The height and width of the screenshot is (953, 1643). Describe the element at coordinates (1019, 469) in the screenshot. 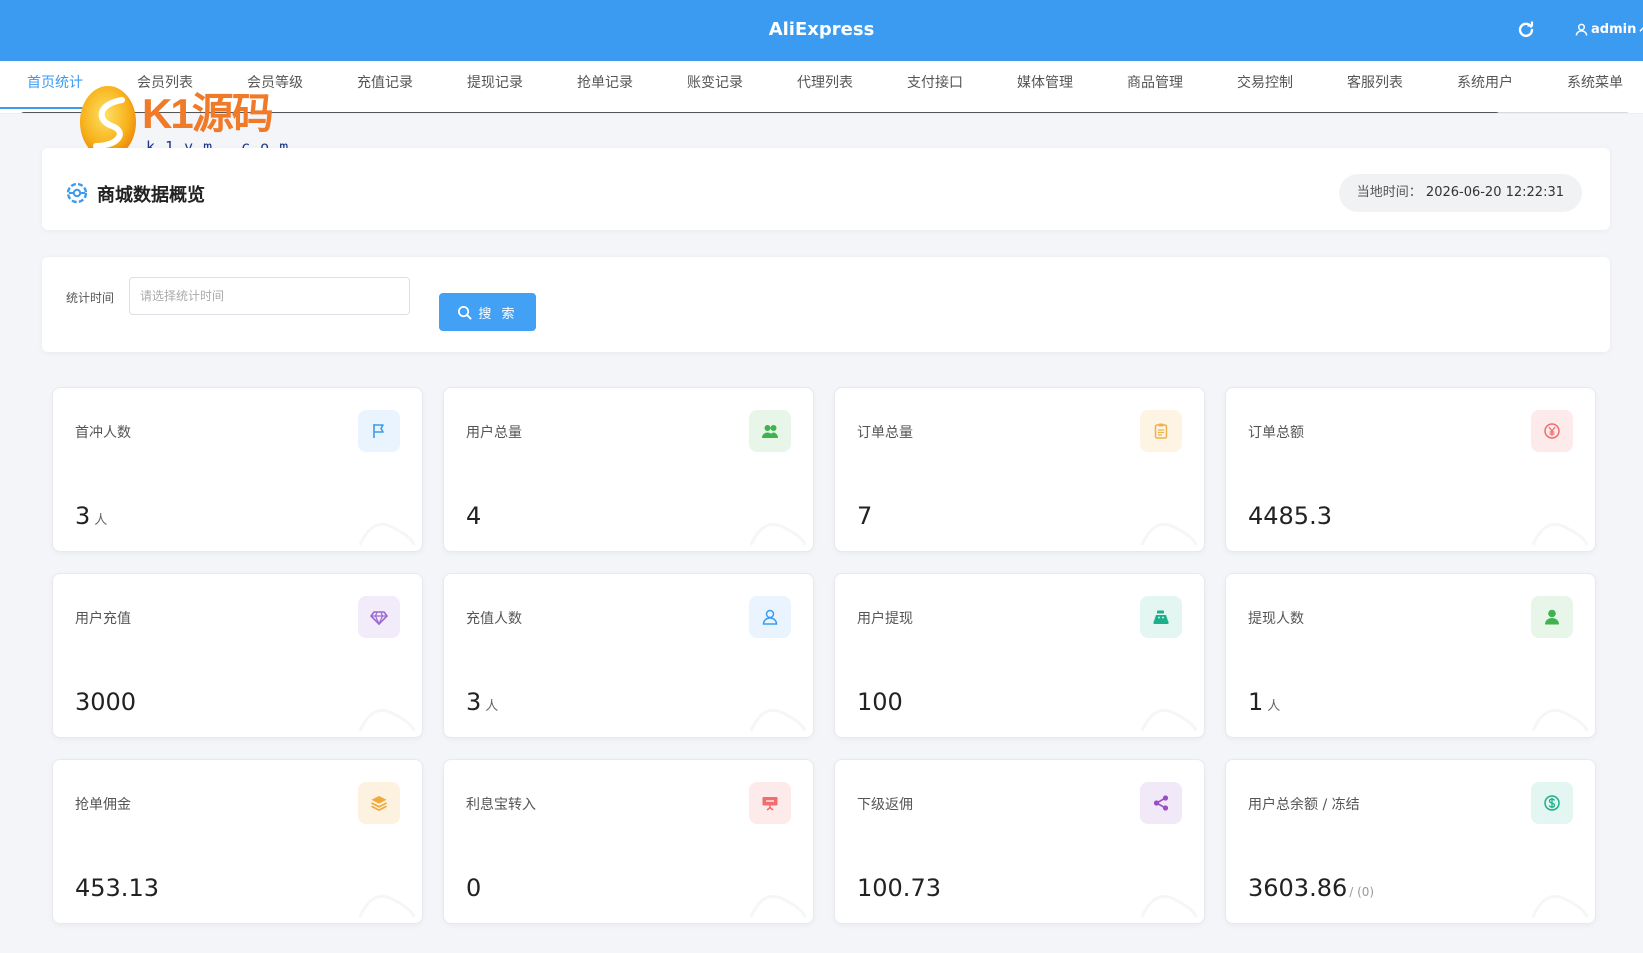

I see `stat-card: 订单总量 7` at that location.